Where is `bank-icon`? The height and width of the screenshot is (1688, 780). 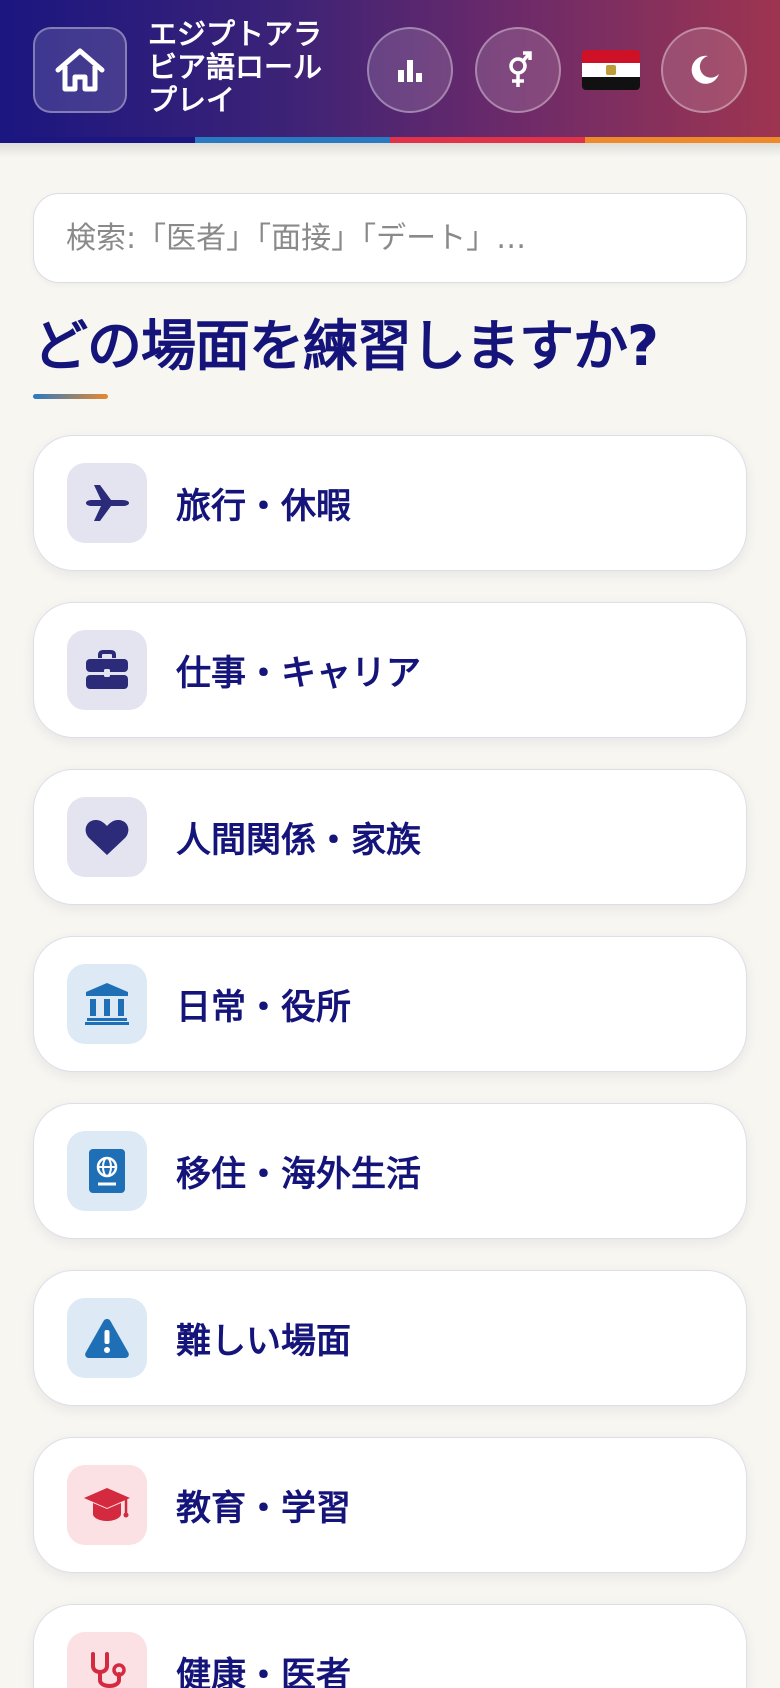
bank-icon is located at coordinates (107, 1004).